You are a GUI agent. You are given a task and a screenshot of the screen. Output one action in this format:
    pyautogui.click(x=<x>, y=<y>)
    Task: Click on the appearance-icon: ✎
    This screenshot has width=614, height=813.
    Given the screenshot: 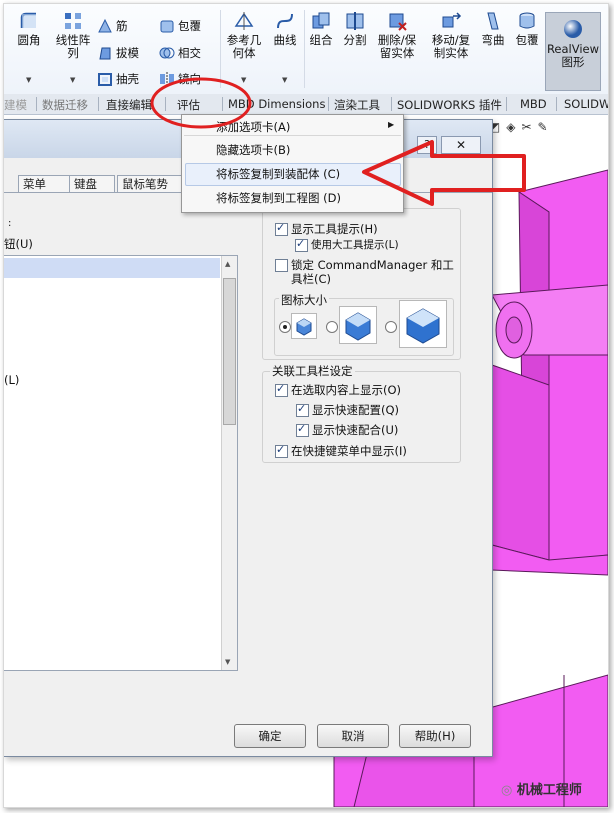 What is the action you would take?
    pyautogui.click(x=546, y=127)
    